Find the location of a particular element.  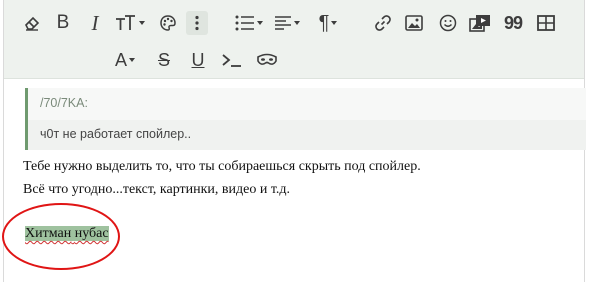

underline-button: U is located at coordinates (198, 60).